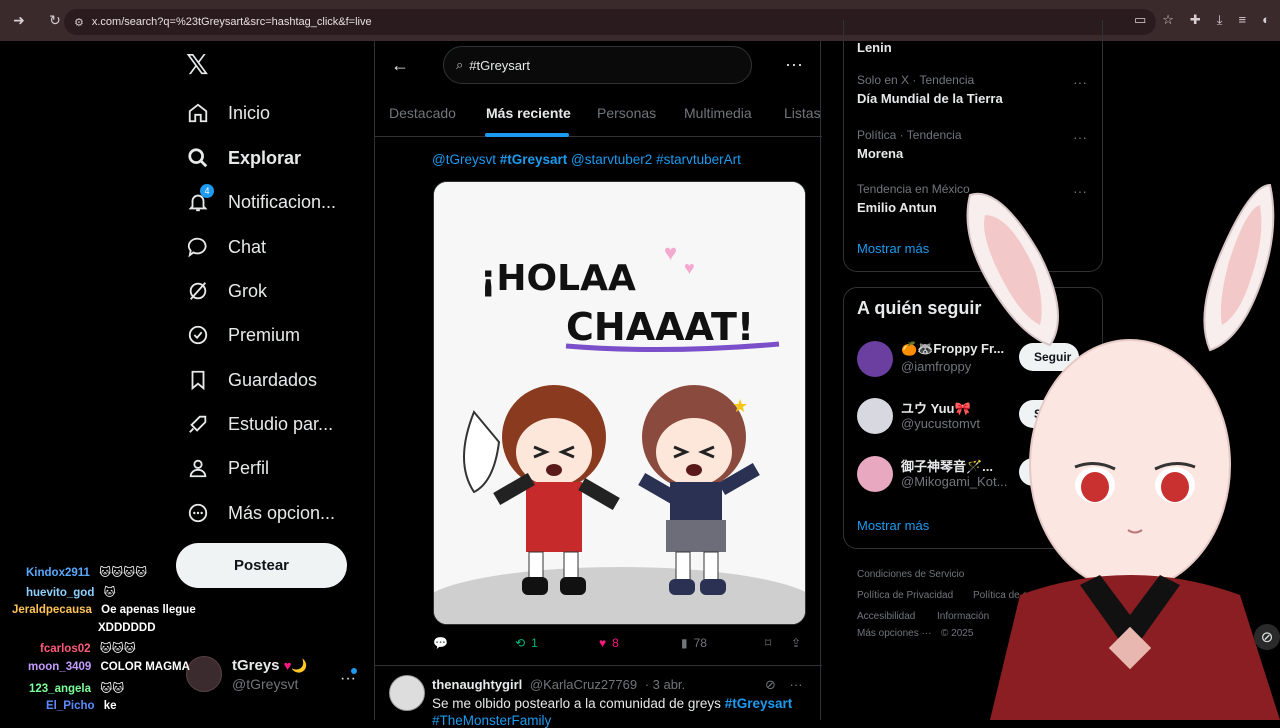  I want to click on tweet-date: · 3 abr., so click(665, 684).